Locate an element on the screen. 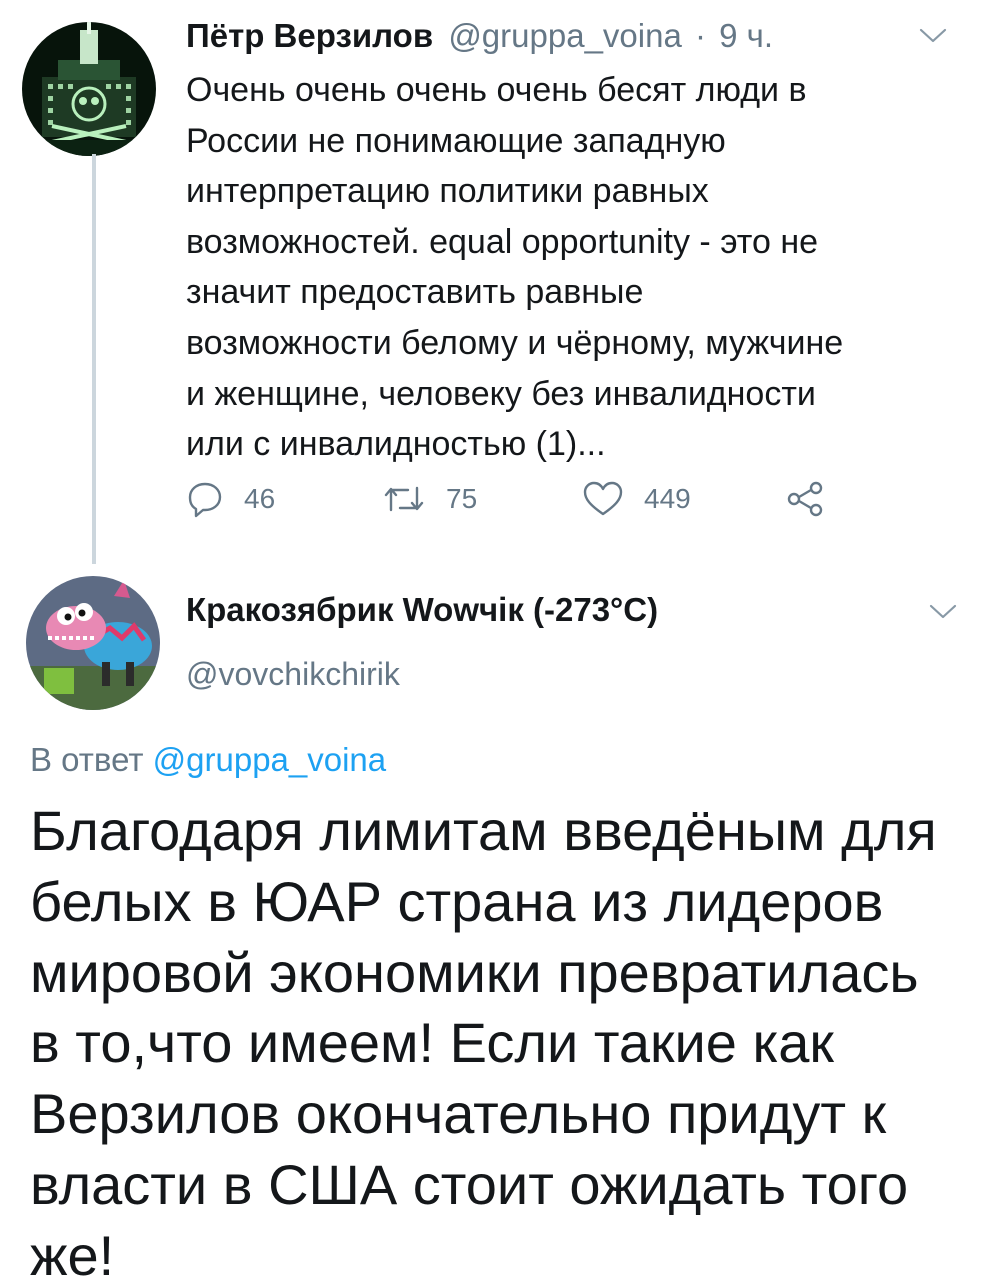 This screenshot has height=1280, width=984. reply-text-line: в то,что имеем! Если такие как is located at coordinates (432, 1043).